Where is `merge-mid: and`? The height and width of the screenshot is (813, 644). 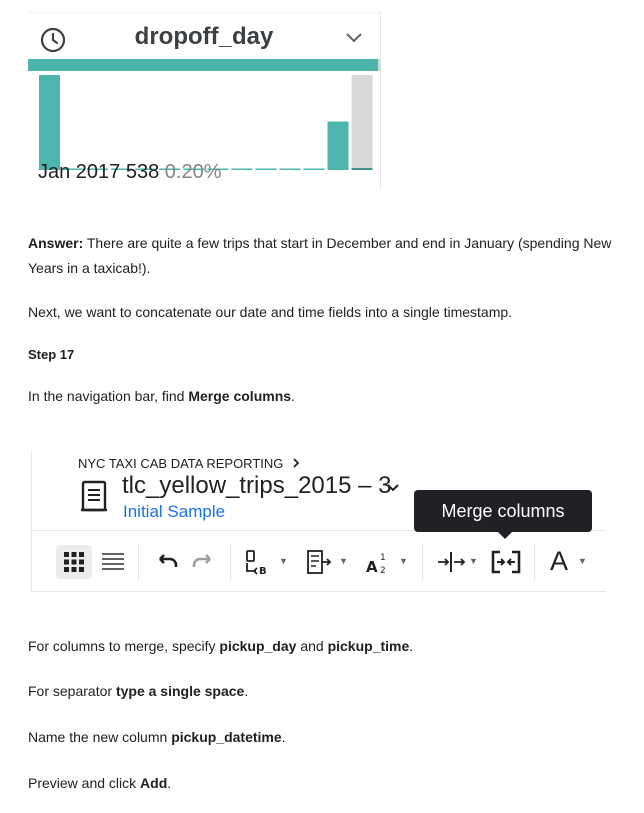 merge-mid: and is located at coordinates (312, 646).